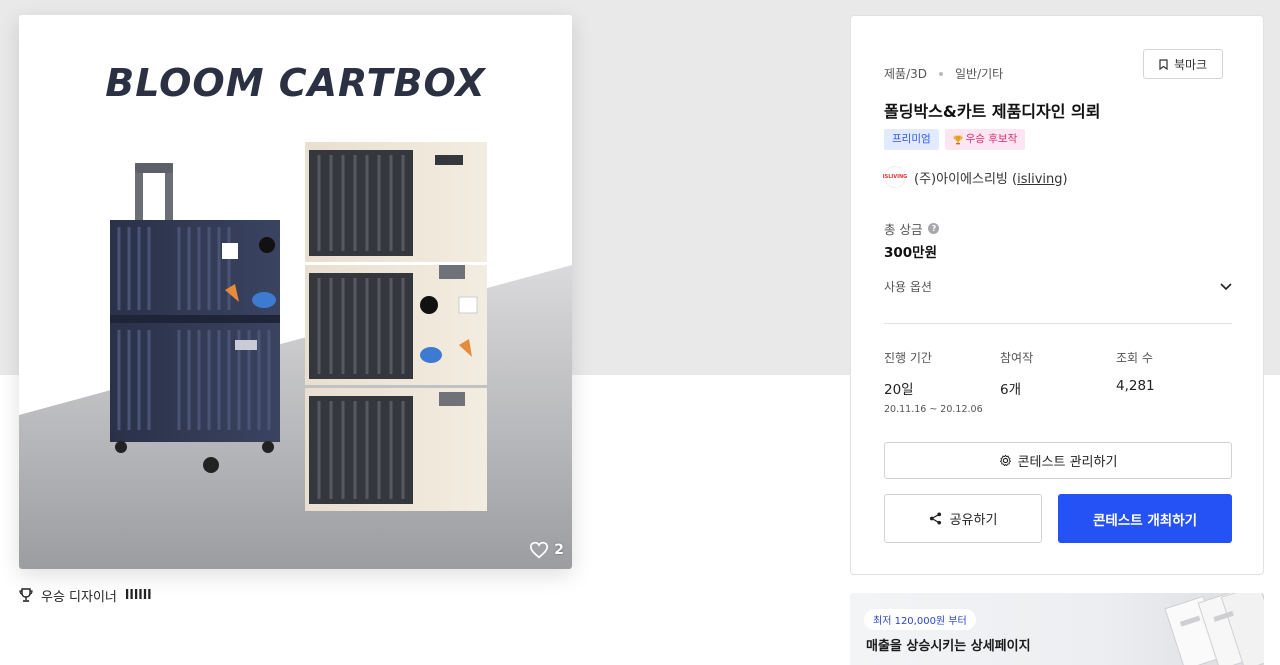 Image resolution: width=1280 pixels, height=665 pixels. I want to click on host-logo: ISLIVING, so click(895, 177).